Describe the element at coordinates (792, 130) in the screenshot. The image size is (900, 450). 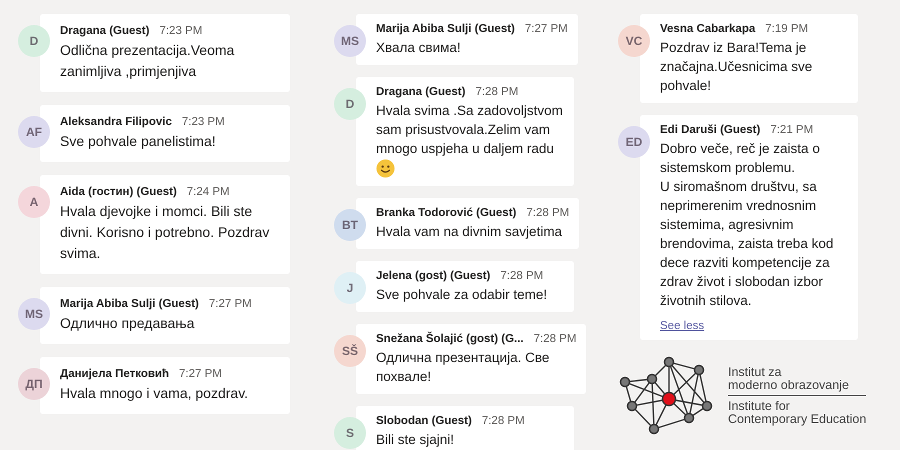
I see `timestamp: 7:21 PM` at that location.